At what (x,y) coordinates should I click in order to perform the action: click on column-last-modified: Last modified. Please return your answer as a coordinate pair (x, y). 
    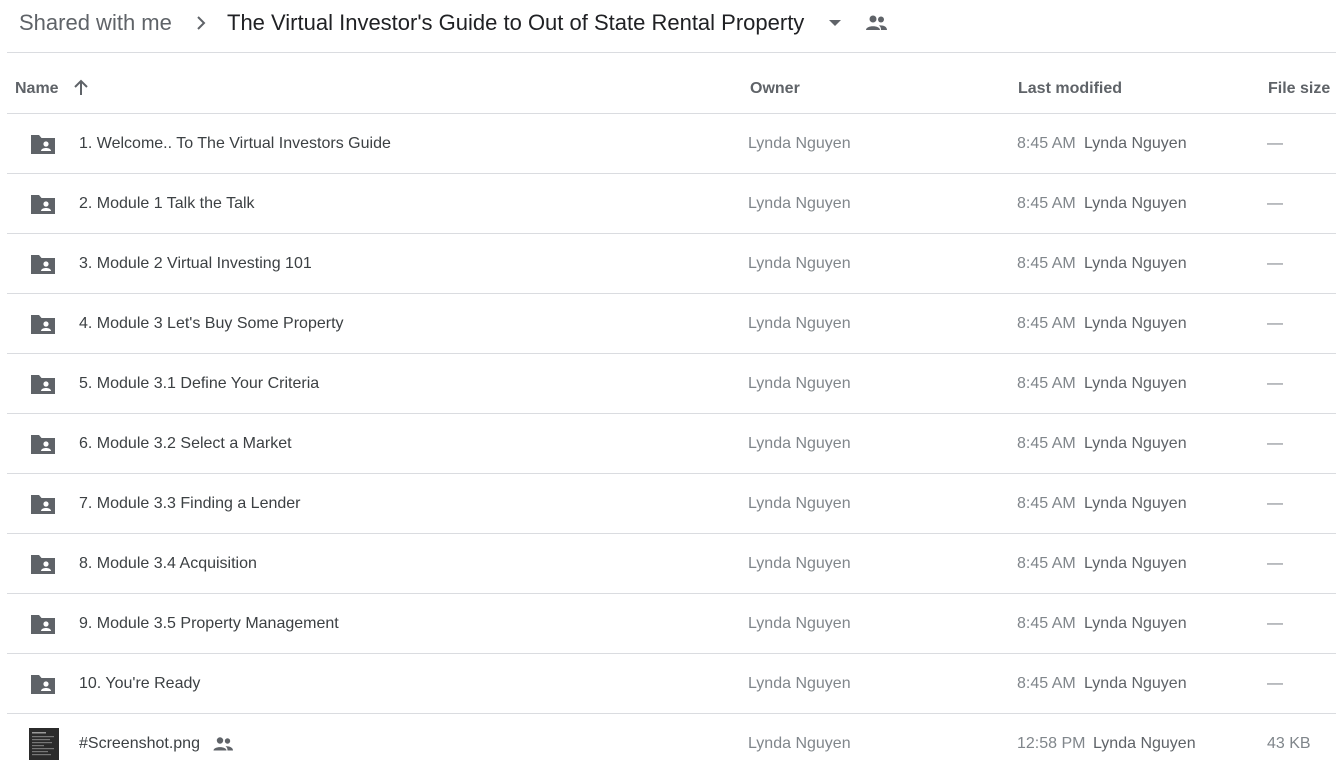
    Looking at the image, I should click on (1070, 89).